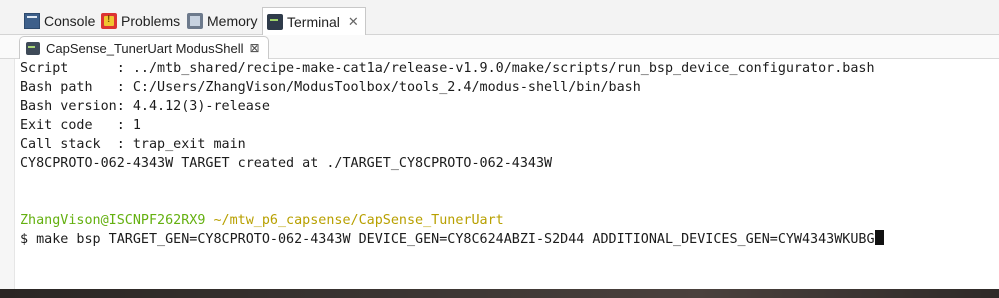 The height and width of the screenshot is (298, 999). I want to click on terminal-session-tab-bar: CapSense_TunerUart ModusShell ⊠, so click(499, 47).